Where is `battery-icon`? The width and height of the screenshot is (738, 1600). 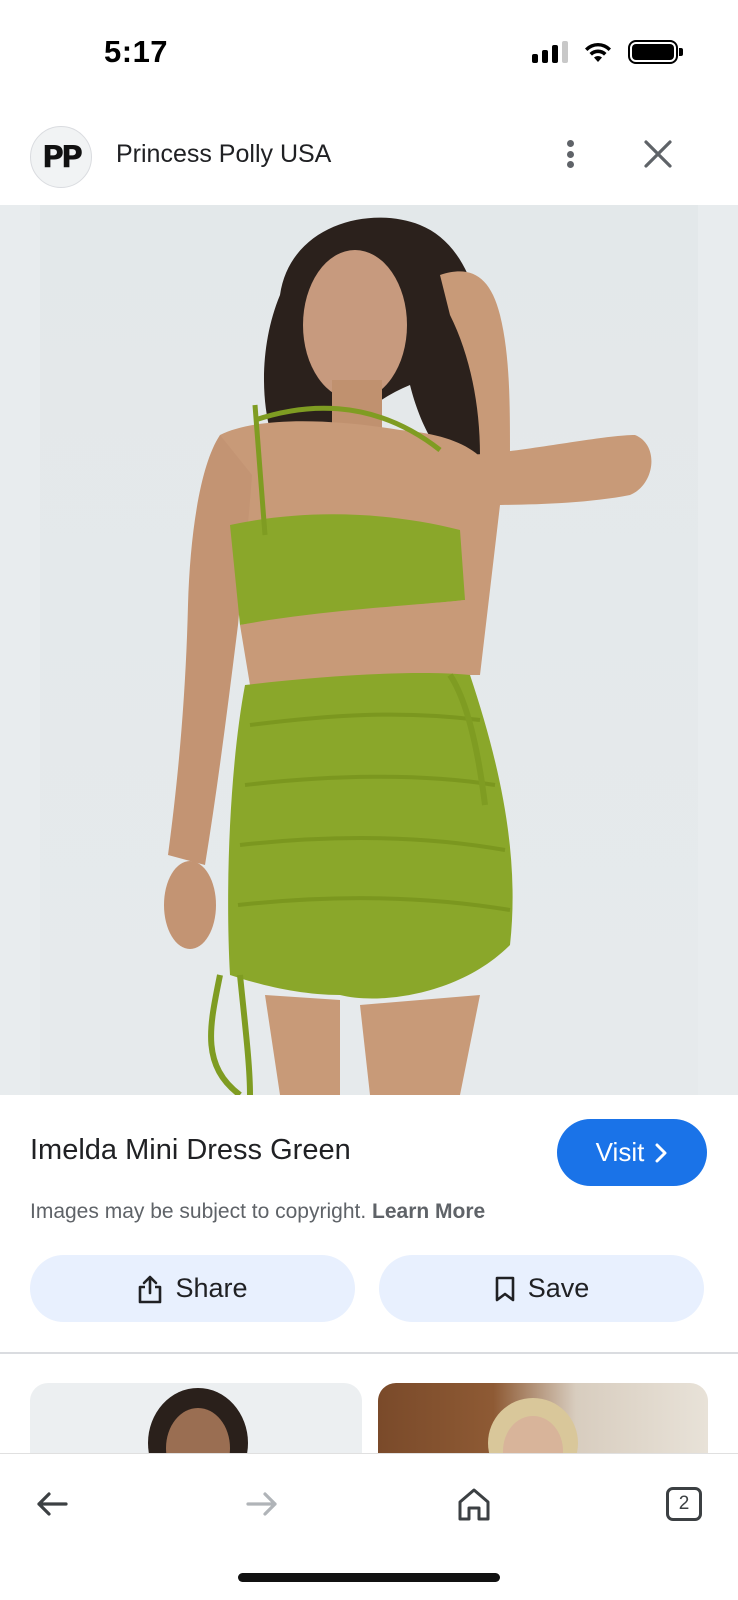
battery-icon is located at coordinates (655, 52).